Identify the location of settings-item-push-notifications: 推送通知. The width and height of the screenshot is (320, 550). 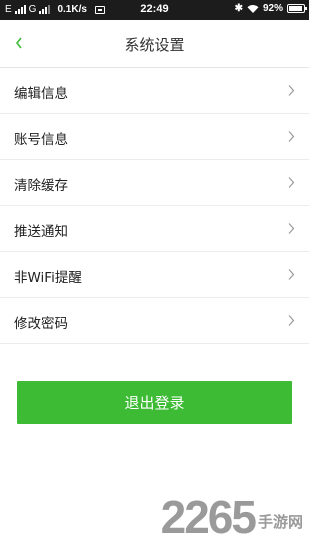
(154, 229).